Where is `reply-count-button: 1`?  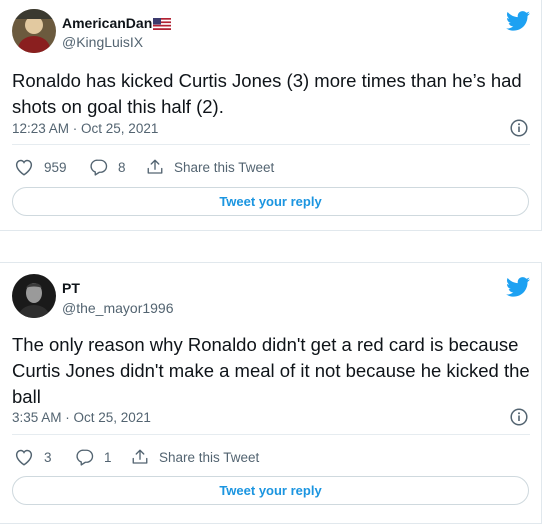 reply-count-button: 1 is located at coordinates (94, 457).